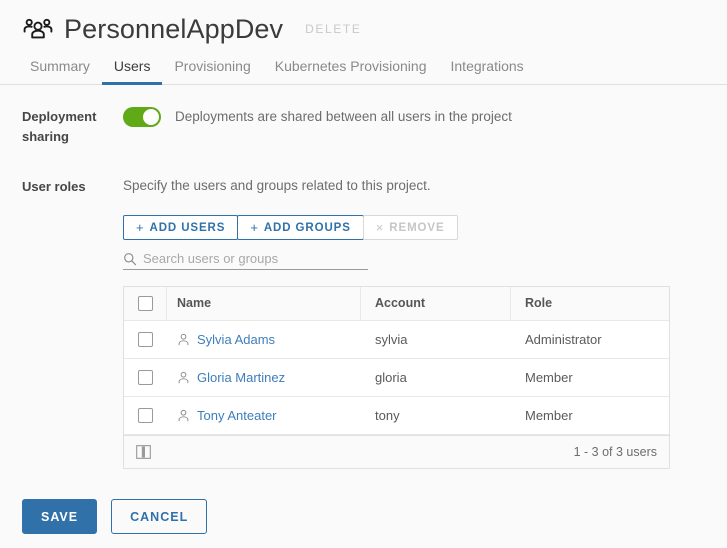  I want to click on cancel-button: CANCEL, so click(159, 516).